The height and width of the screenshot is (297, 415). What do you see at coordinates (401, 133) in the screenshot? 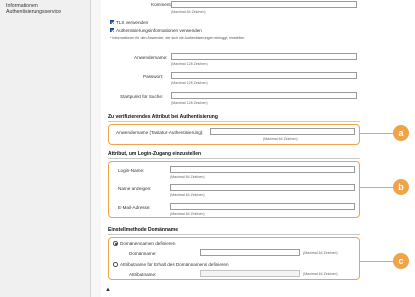
I see `callout-a: a` at bounding box center [401, 133].